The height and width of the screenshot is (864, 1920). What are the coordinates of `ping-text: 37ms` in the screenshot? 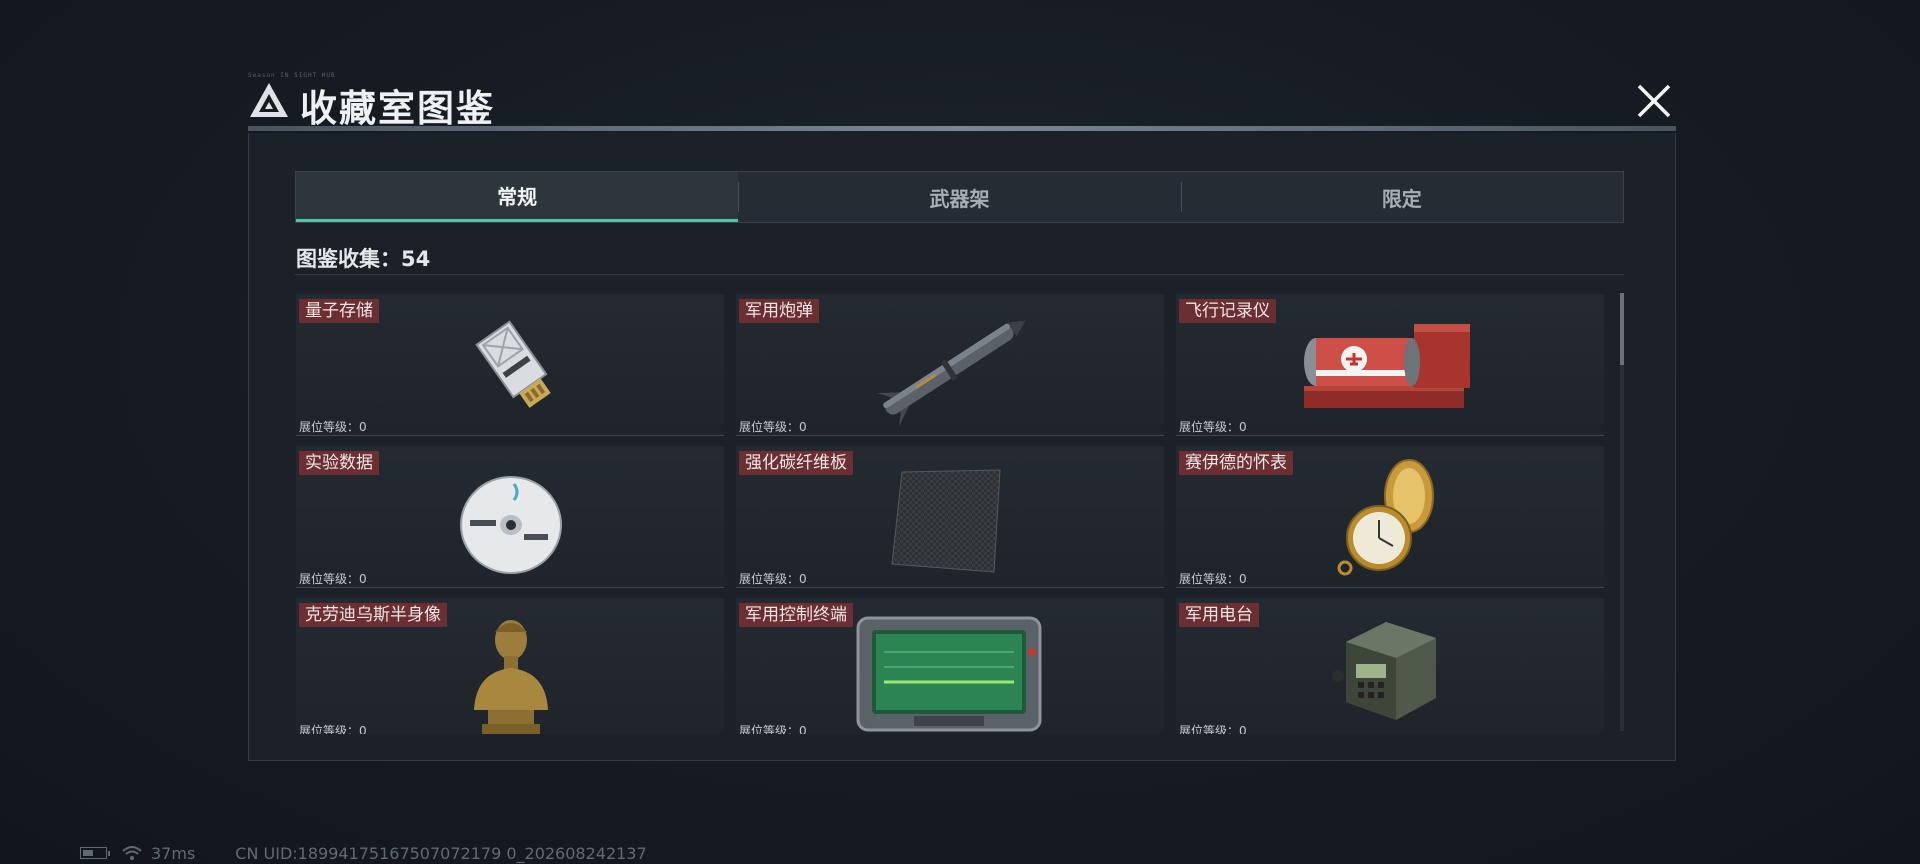 It's located at (173, 853).